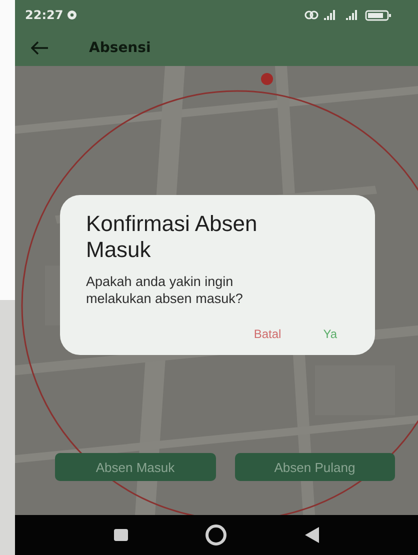  I want to click on dialog-message: Apakah anda yakin ingin melakukan absen masuk?, so click(165, 290).